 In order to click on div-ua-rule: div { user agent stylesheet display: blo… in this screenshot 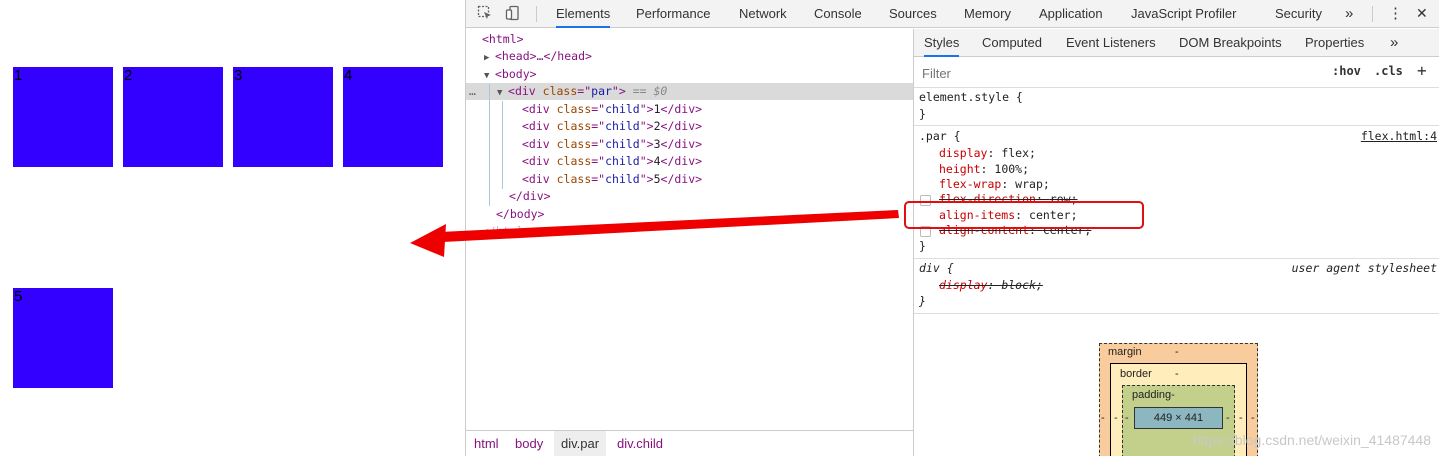, I will do `click(1176, 287)`.